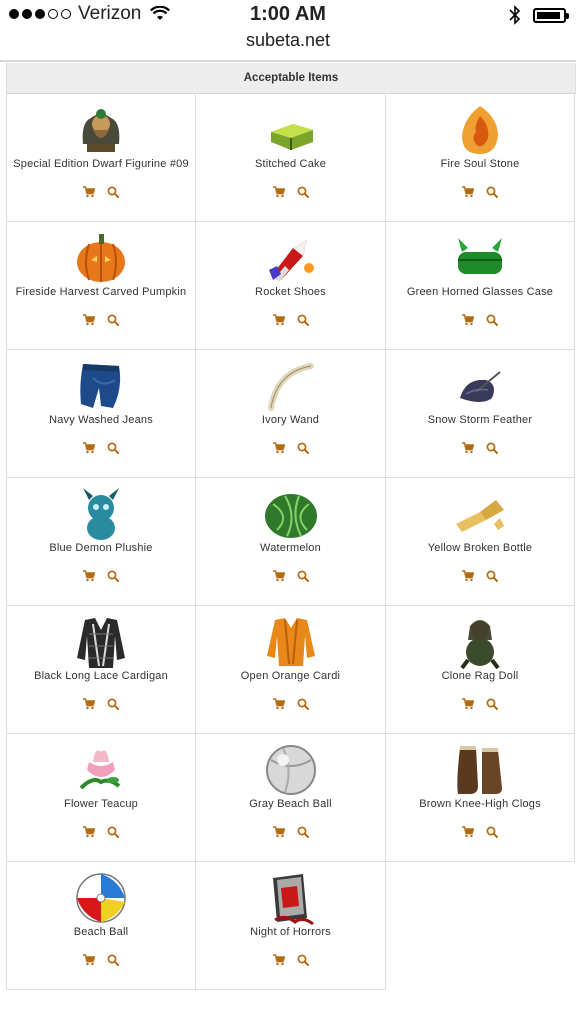 Image resolution: width=576 pixels, height=1024 pixels. I want to click on pumpkin-icon, so click(101, 258).